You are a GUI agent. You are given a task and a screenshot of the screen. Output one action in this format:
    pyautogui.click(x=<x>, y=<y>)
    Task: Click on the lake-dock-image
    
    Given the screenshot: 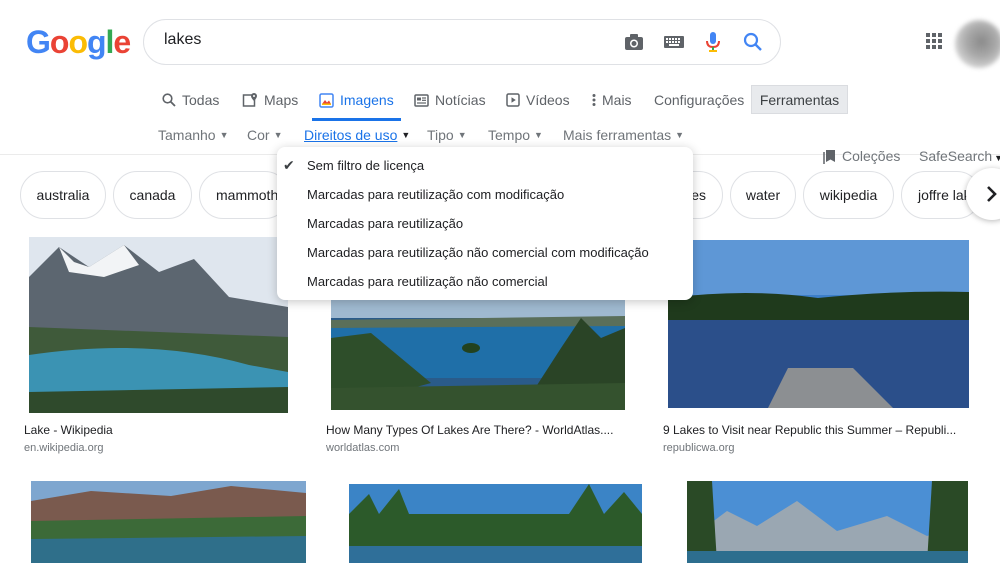 What is the action you would take?
    pyautogui.click(x=818, y=324)
    